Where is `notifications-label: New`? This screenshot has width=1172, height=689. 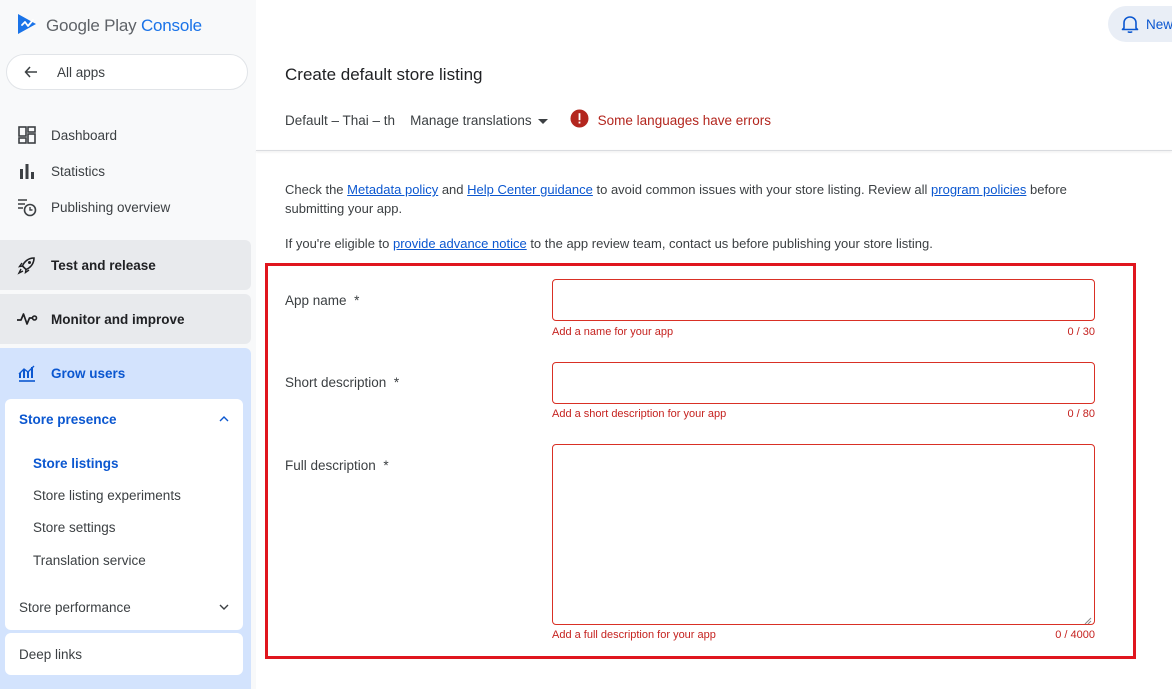 notifications-label: New is located at coordinates (1159, 24).